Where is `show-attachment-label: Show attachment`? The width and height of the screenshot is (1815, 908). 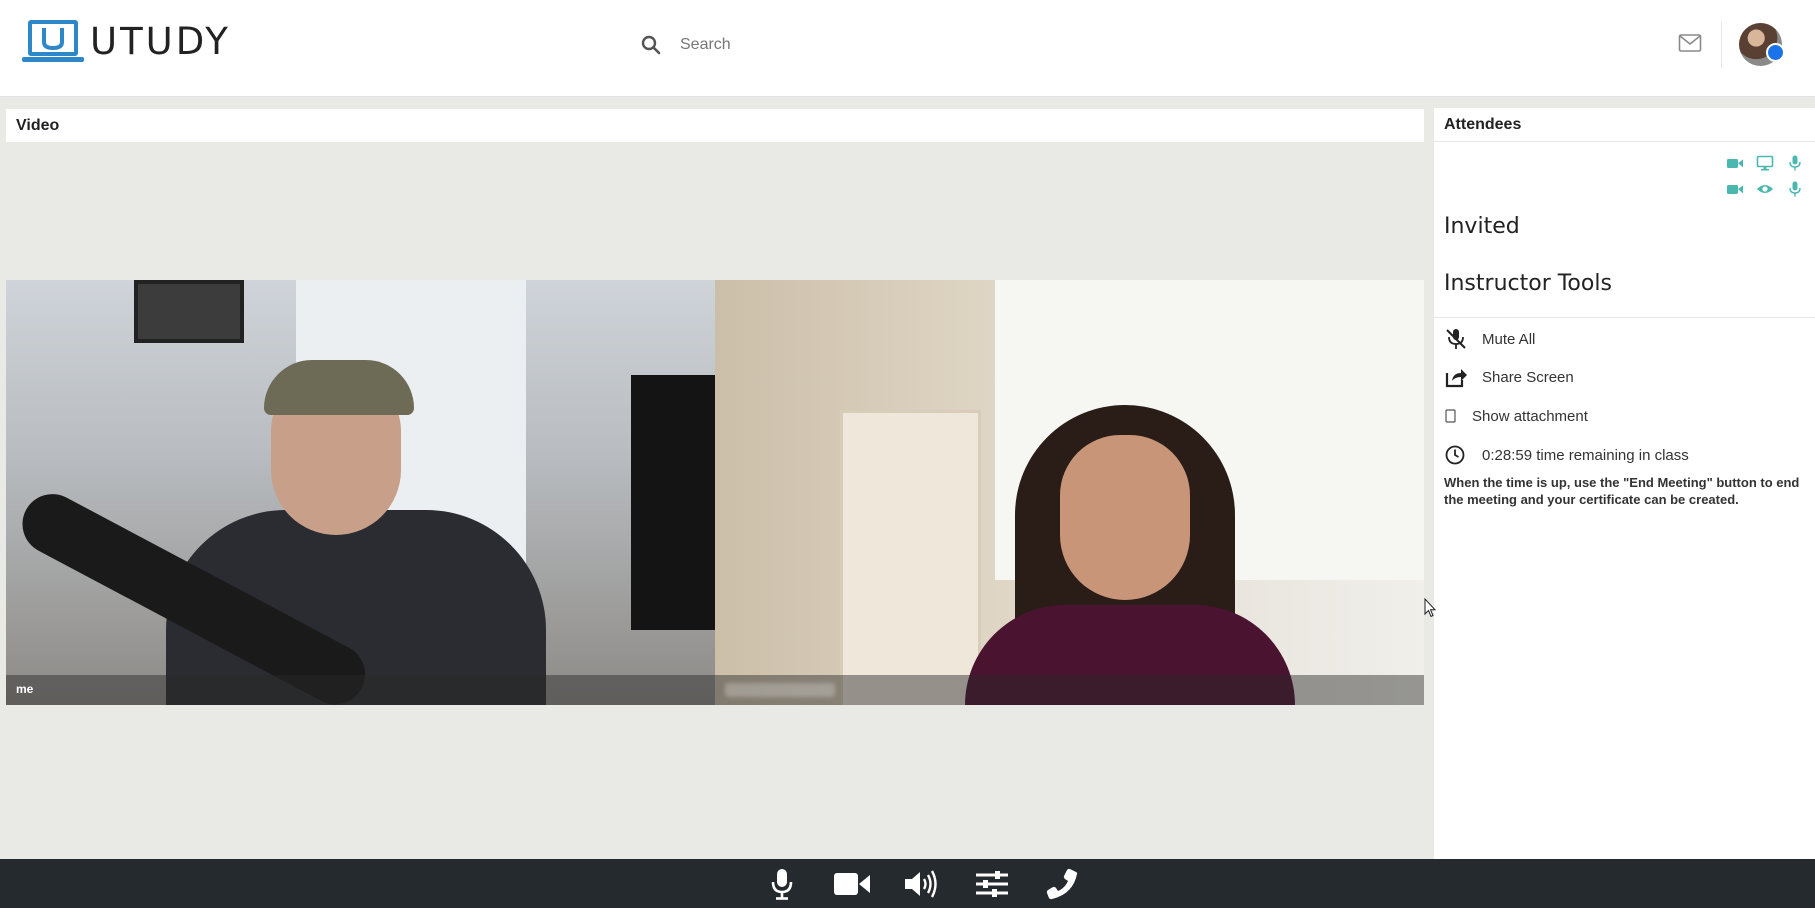
show-attachment-label: Show attachment is located at coordinates (1530, 416).